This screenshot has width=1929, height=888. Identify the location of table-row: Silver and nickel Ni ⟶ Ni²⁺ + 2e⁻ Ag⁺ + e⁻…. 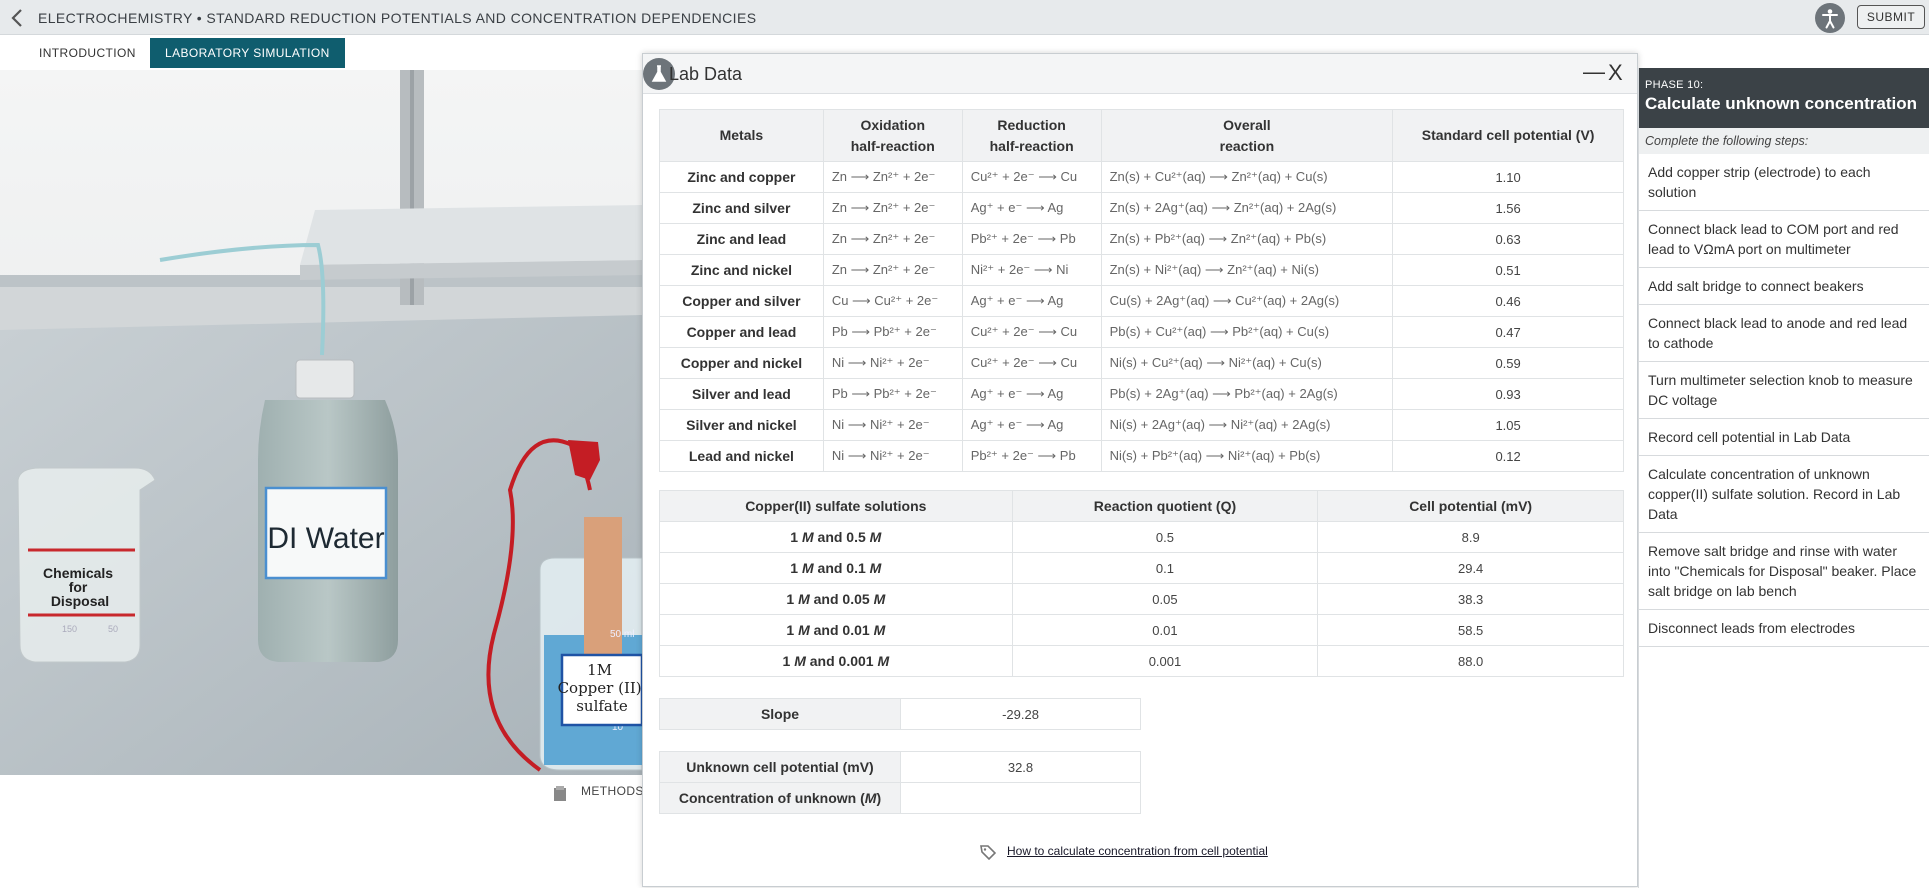
(1141, 425).